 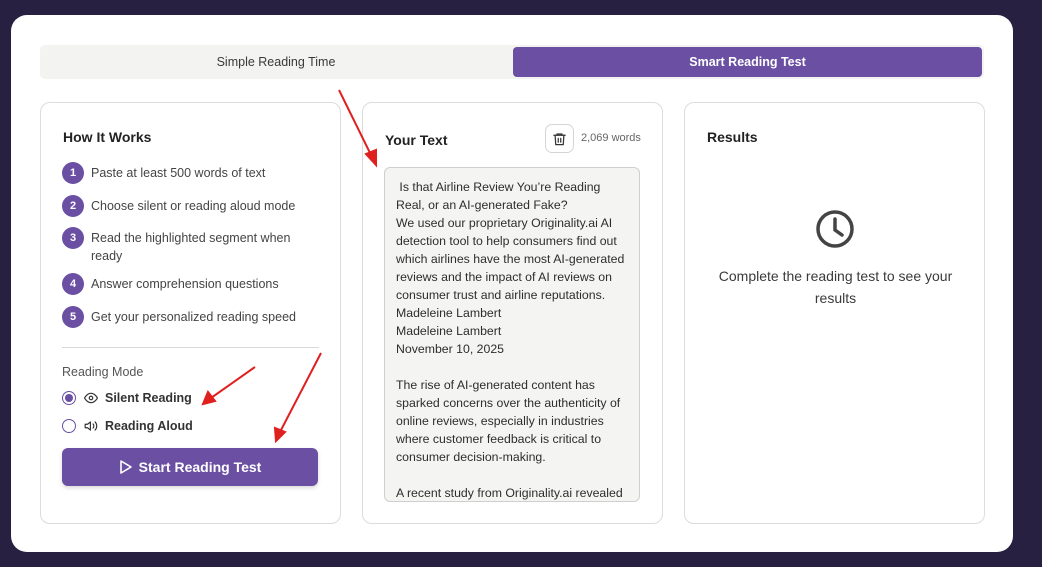 I want to click on step-text: Read the highlighted segment when ready, so click(x=191, y=247).